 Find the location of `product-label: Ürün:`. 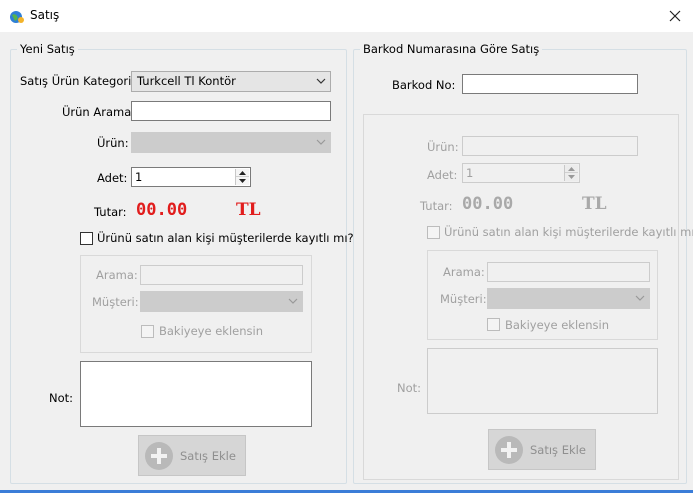

product-label: Ürün: is located at coordinates (113, 143).